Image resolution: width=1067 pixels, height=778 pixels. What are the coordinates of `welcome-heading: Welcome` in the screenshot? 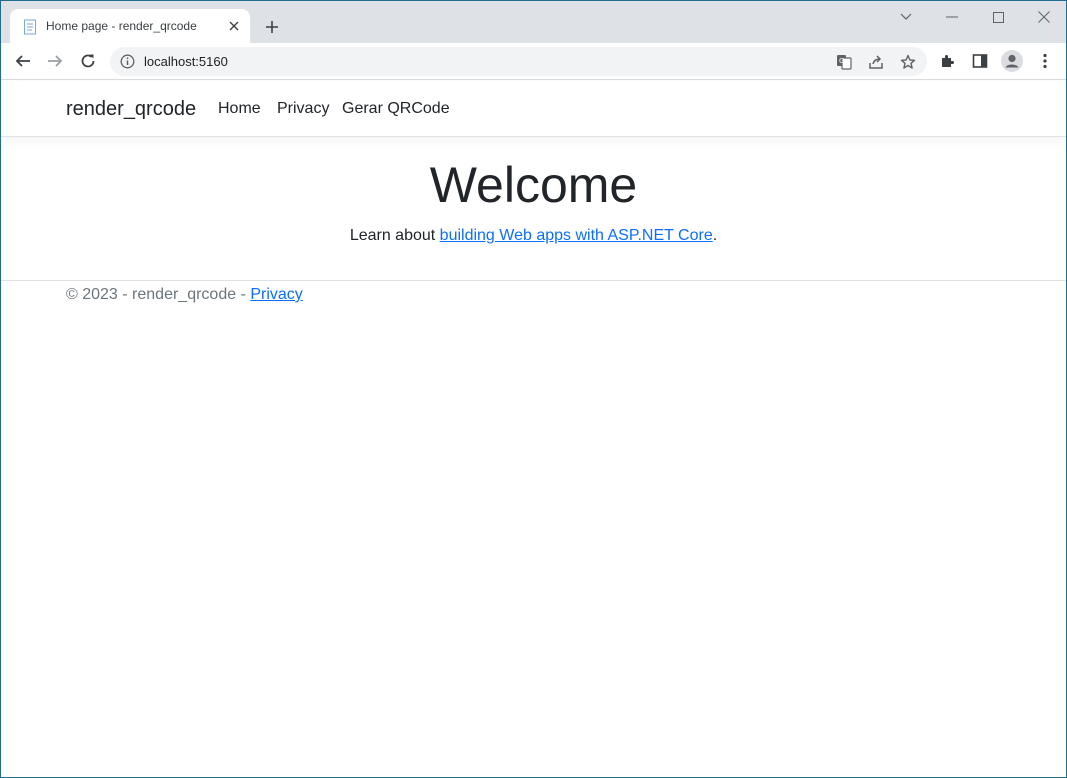 It's located at (533, 185).